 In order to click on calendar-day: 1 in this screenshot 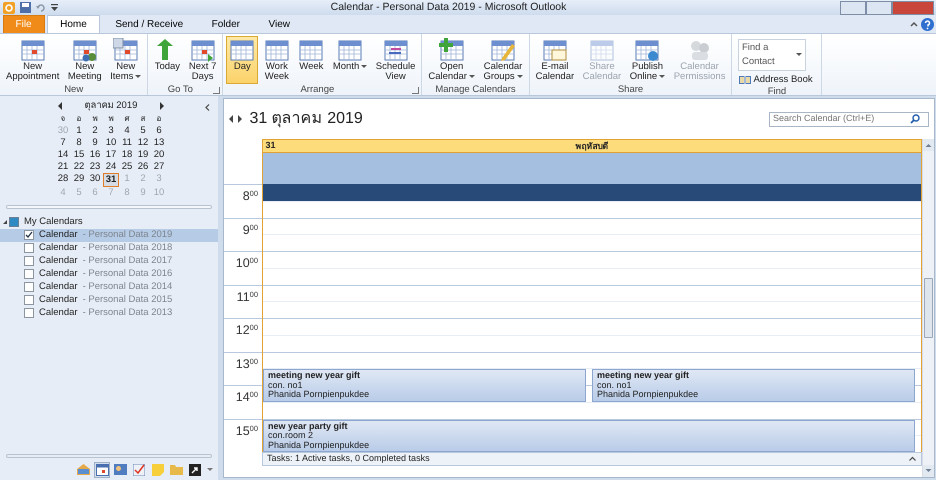, I will do `click(79, 130)`.